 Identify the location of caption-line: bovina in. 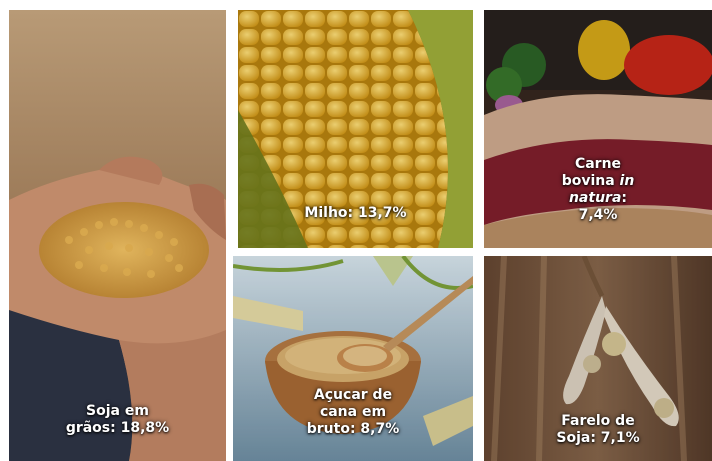
(598, 181).